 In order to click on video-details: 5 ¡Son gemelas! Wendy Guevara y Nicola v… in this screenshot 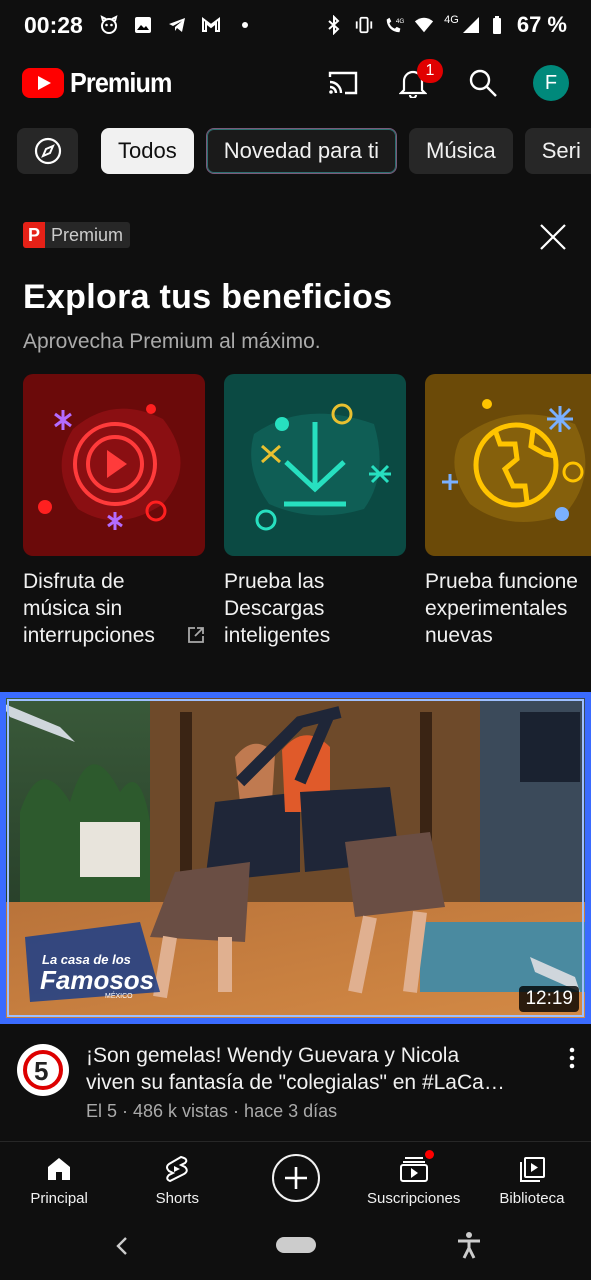, I will do `click(295, 1085)`.